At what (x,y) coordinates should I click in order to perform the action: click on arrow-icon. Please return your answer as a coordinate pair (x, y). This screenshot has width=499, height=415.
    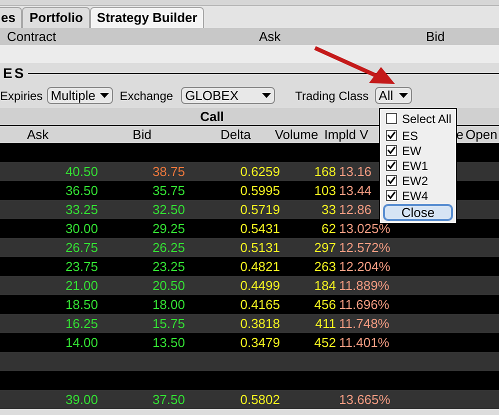
    Looking at the image, I should click on (355, 66).